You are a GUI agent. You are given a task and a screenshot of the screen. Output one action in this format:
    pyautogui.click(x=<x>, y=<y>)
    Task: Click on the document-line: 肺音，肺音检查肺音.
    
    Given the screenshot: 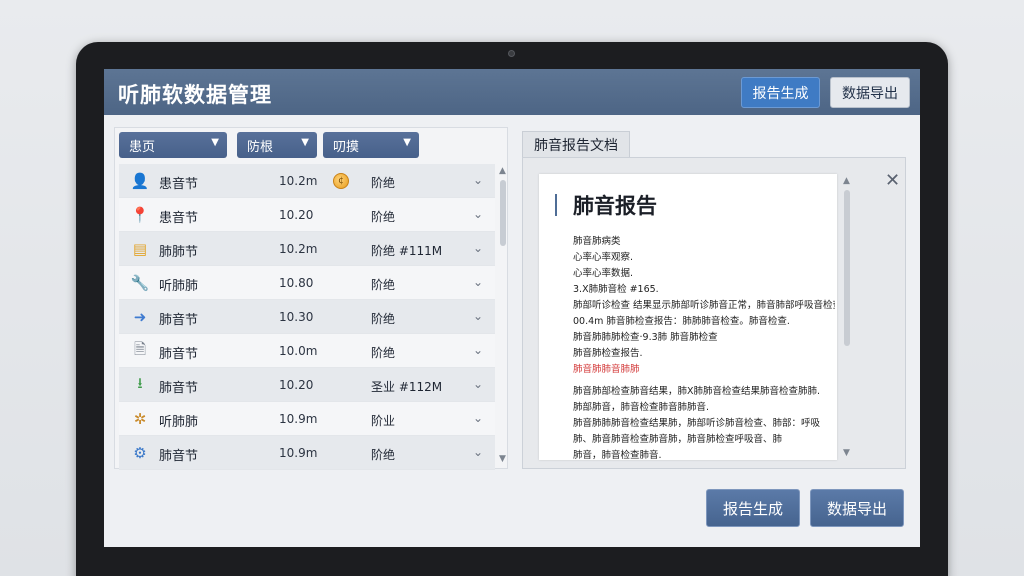 What is the action you would take?
    pyautogui.click(x=617, y=455)
    